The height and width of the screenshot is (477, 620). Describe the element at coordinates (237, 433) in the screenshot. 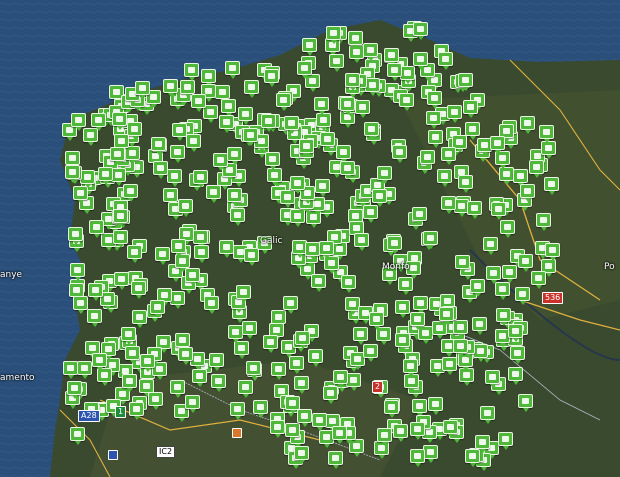

I see `poi-orange-icon` at that location.